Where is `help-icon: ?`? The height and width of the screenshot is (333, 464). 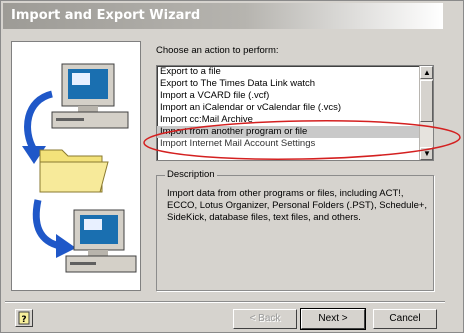
help-icon: ? is located at coordinates (24, 318).